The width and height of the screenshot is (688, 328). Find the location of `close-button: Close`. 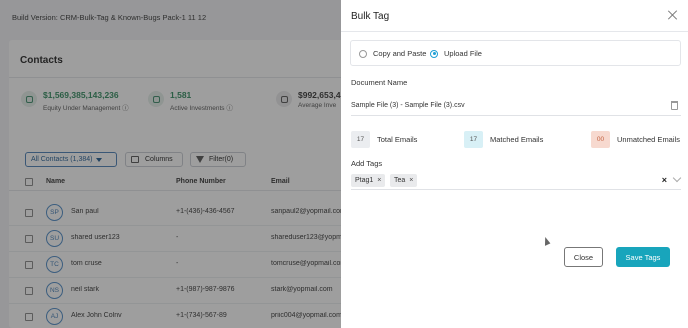

close-button: Close is located at coordinates (583, 257).